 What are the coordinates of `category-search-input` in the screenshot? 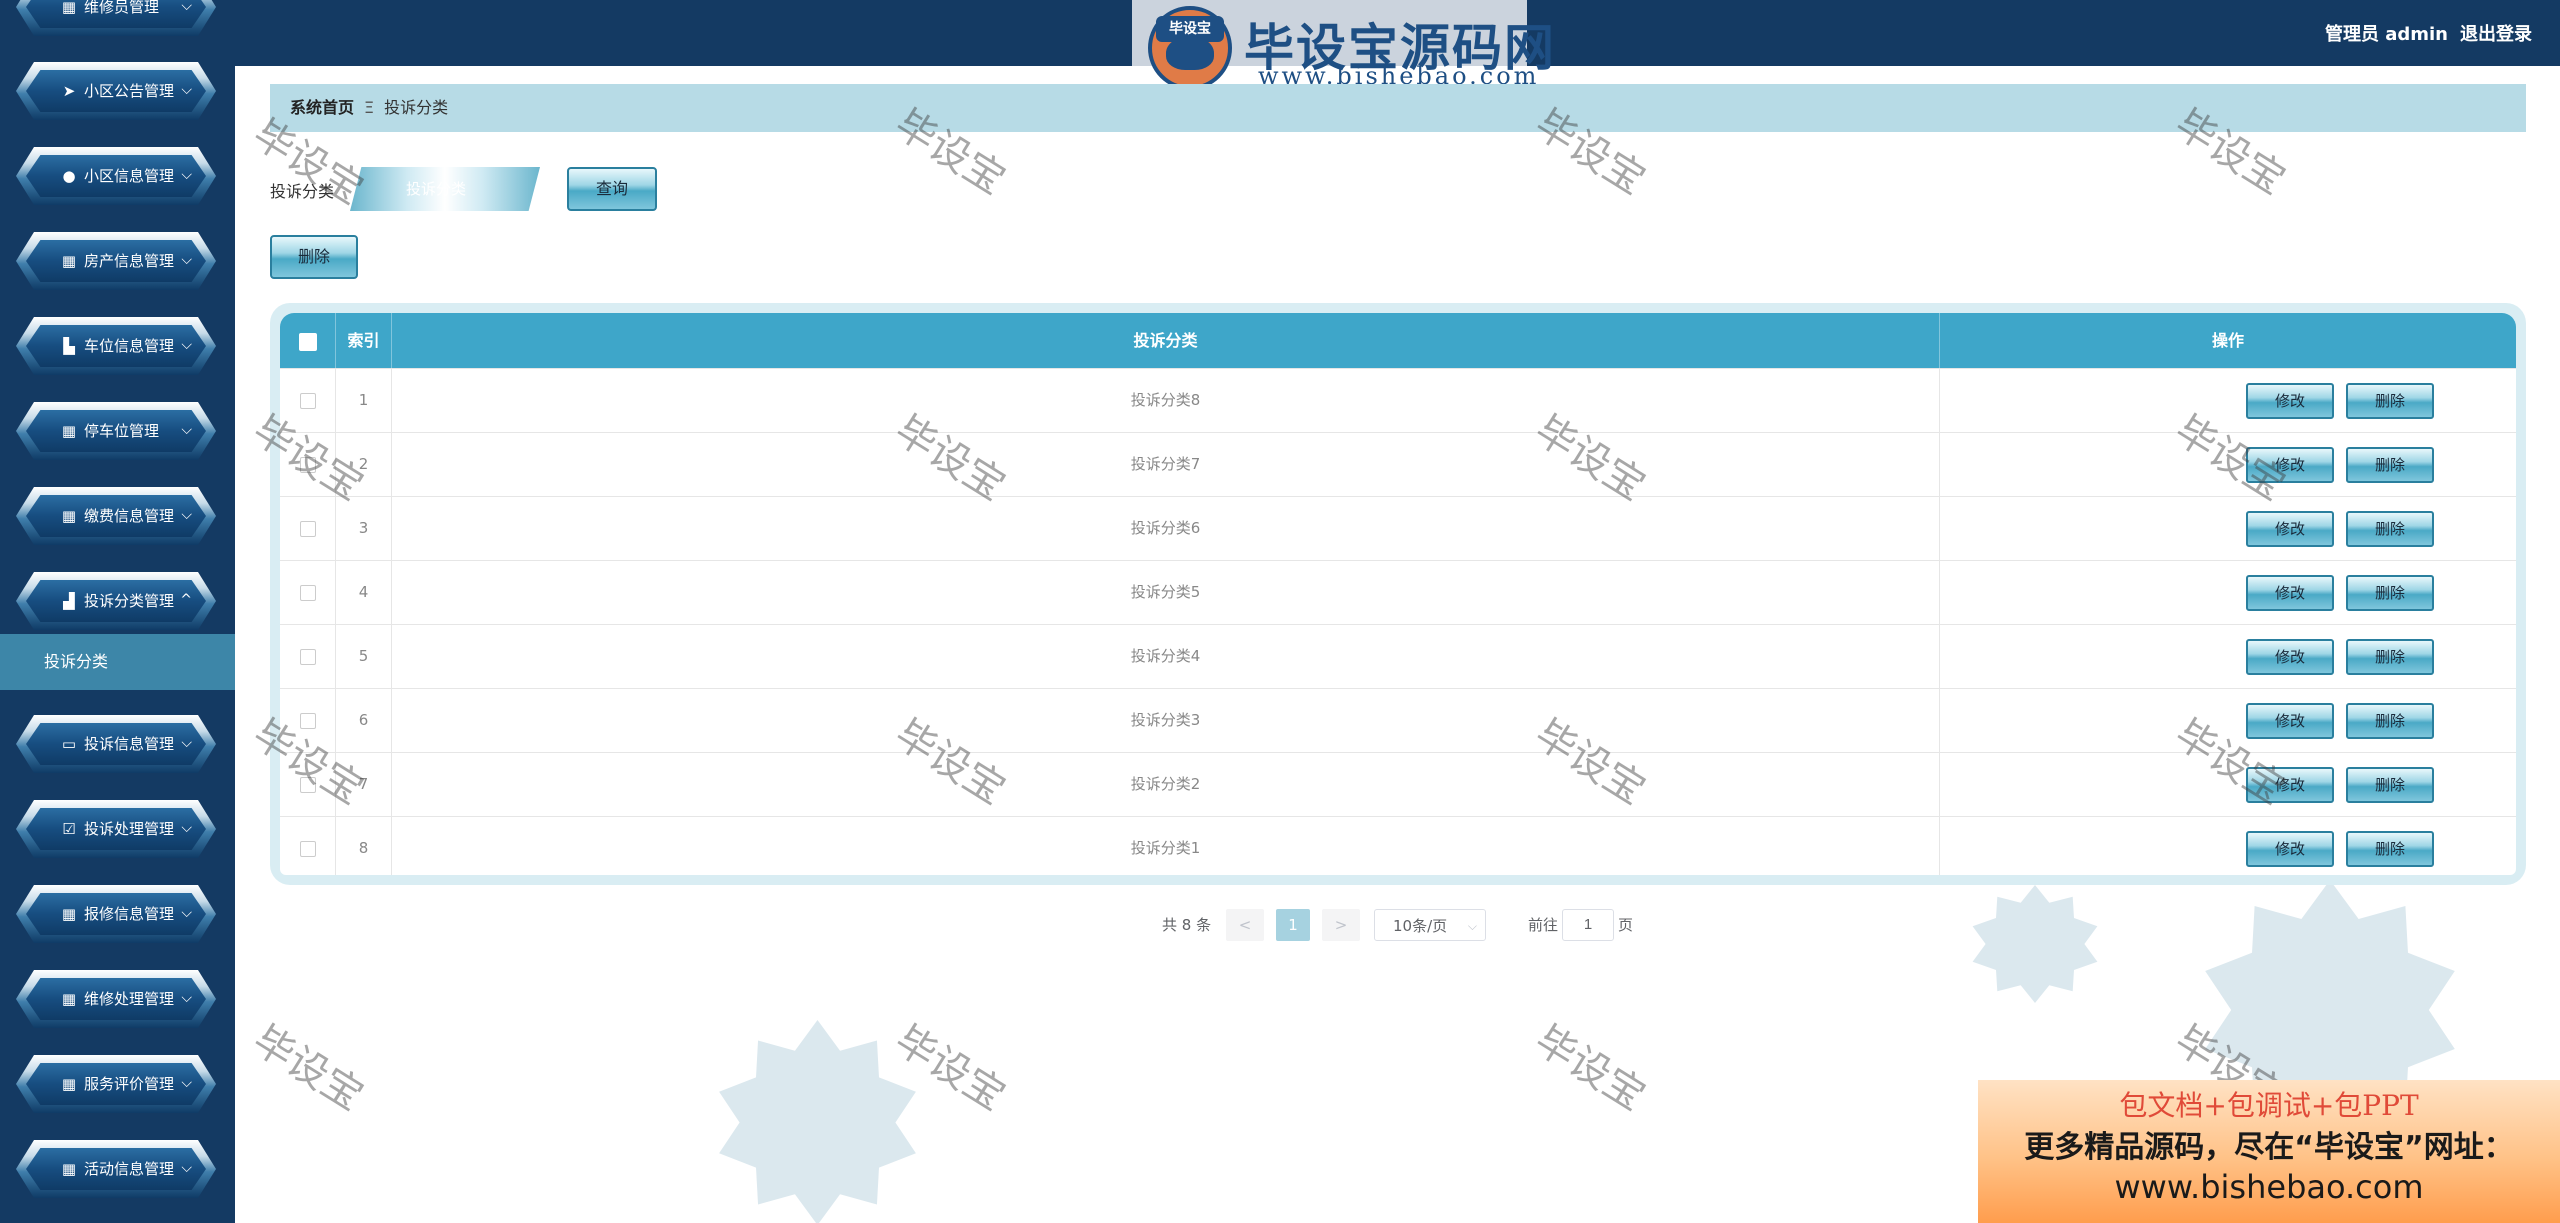 It's located at (445, 189).